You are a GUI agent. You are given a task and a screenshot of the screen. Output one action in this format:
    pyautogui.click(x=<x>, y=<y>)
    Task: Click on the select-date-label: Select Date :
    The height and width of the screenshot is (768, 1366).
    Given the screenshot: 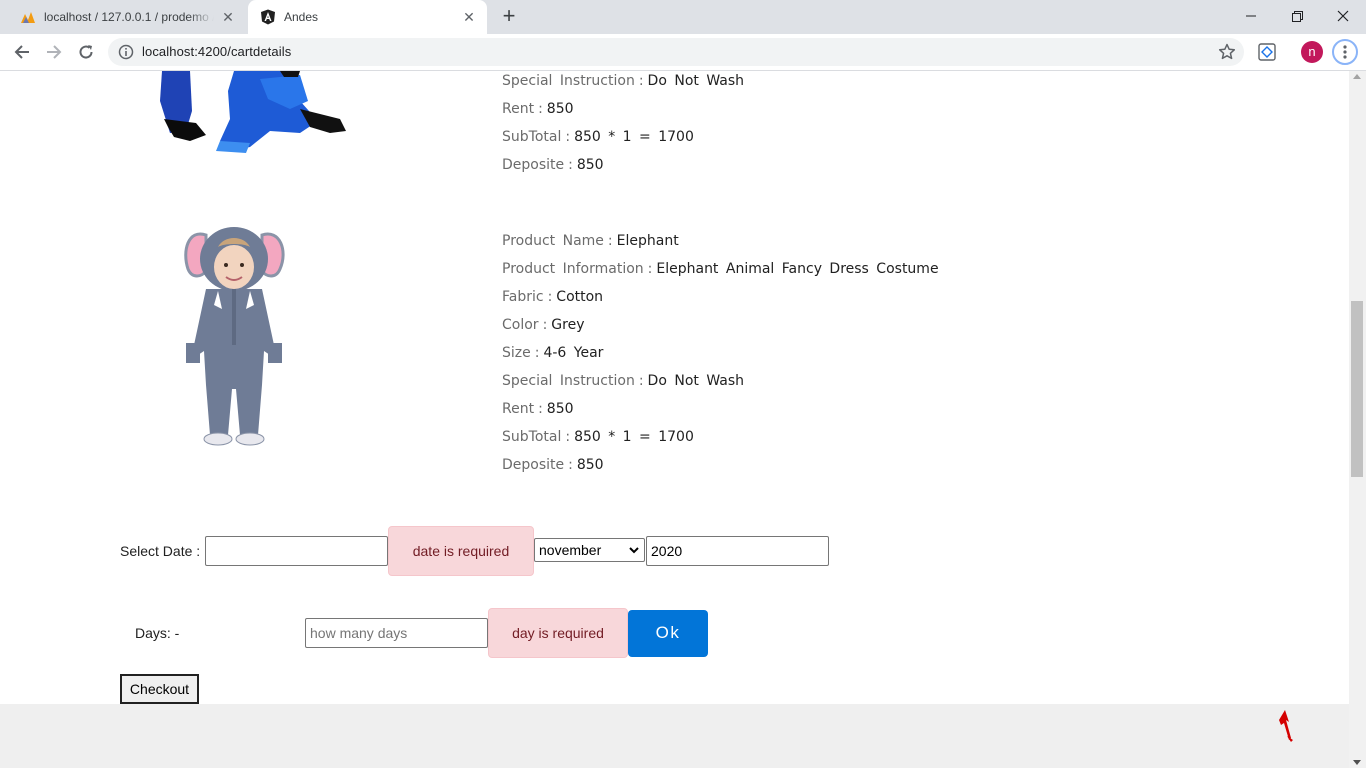 What is the action you would take?
    pyautogui.click(x=160, y=551)
    